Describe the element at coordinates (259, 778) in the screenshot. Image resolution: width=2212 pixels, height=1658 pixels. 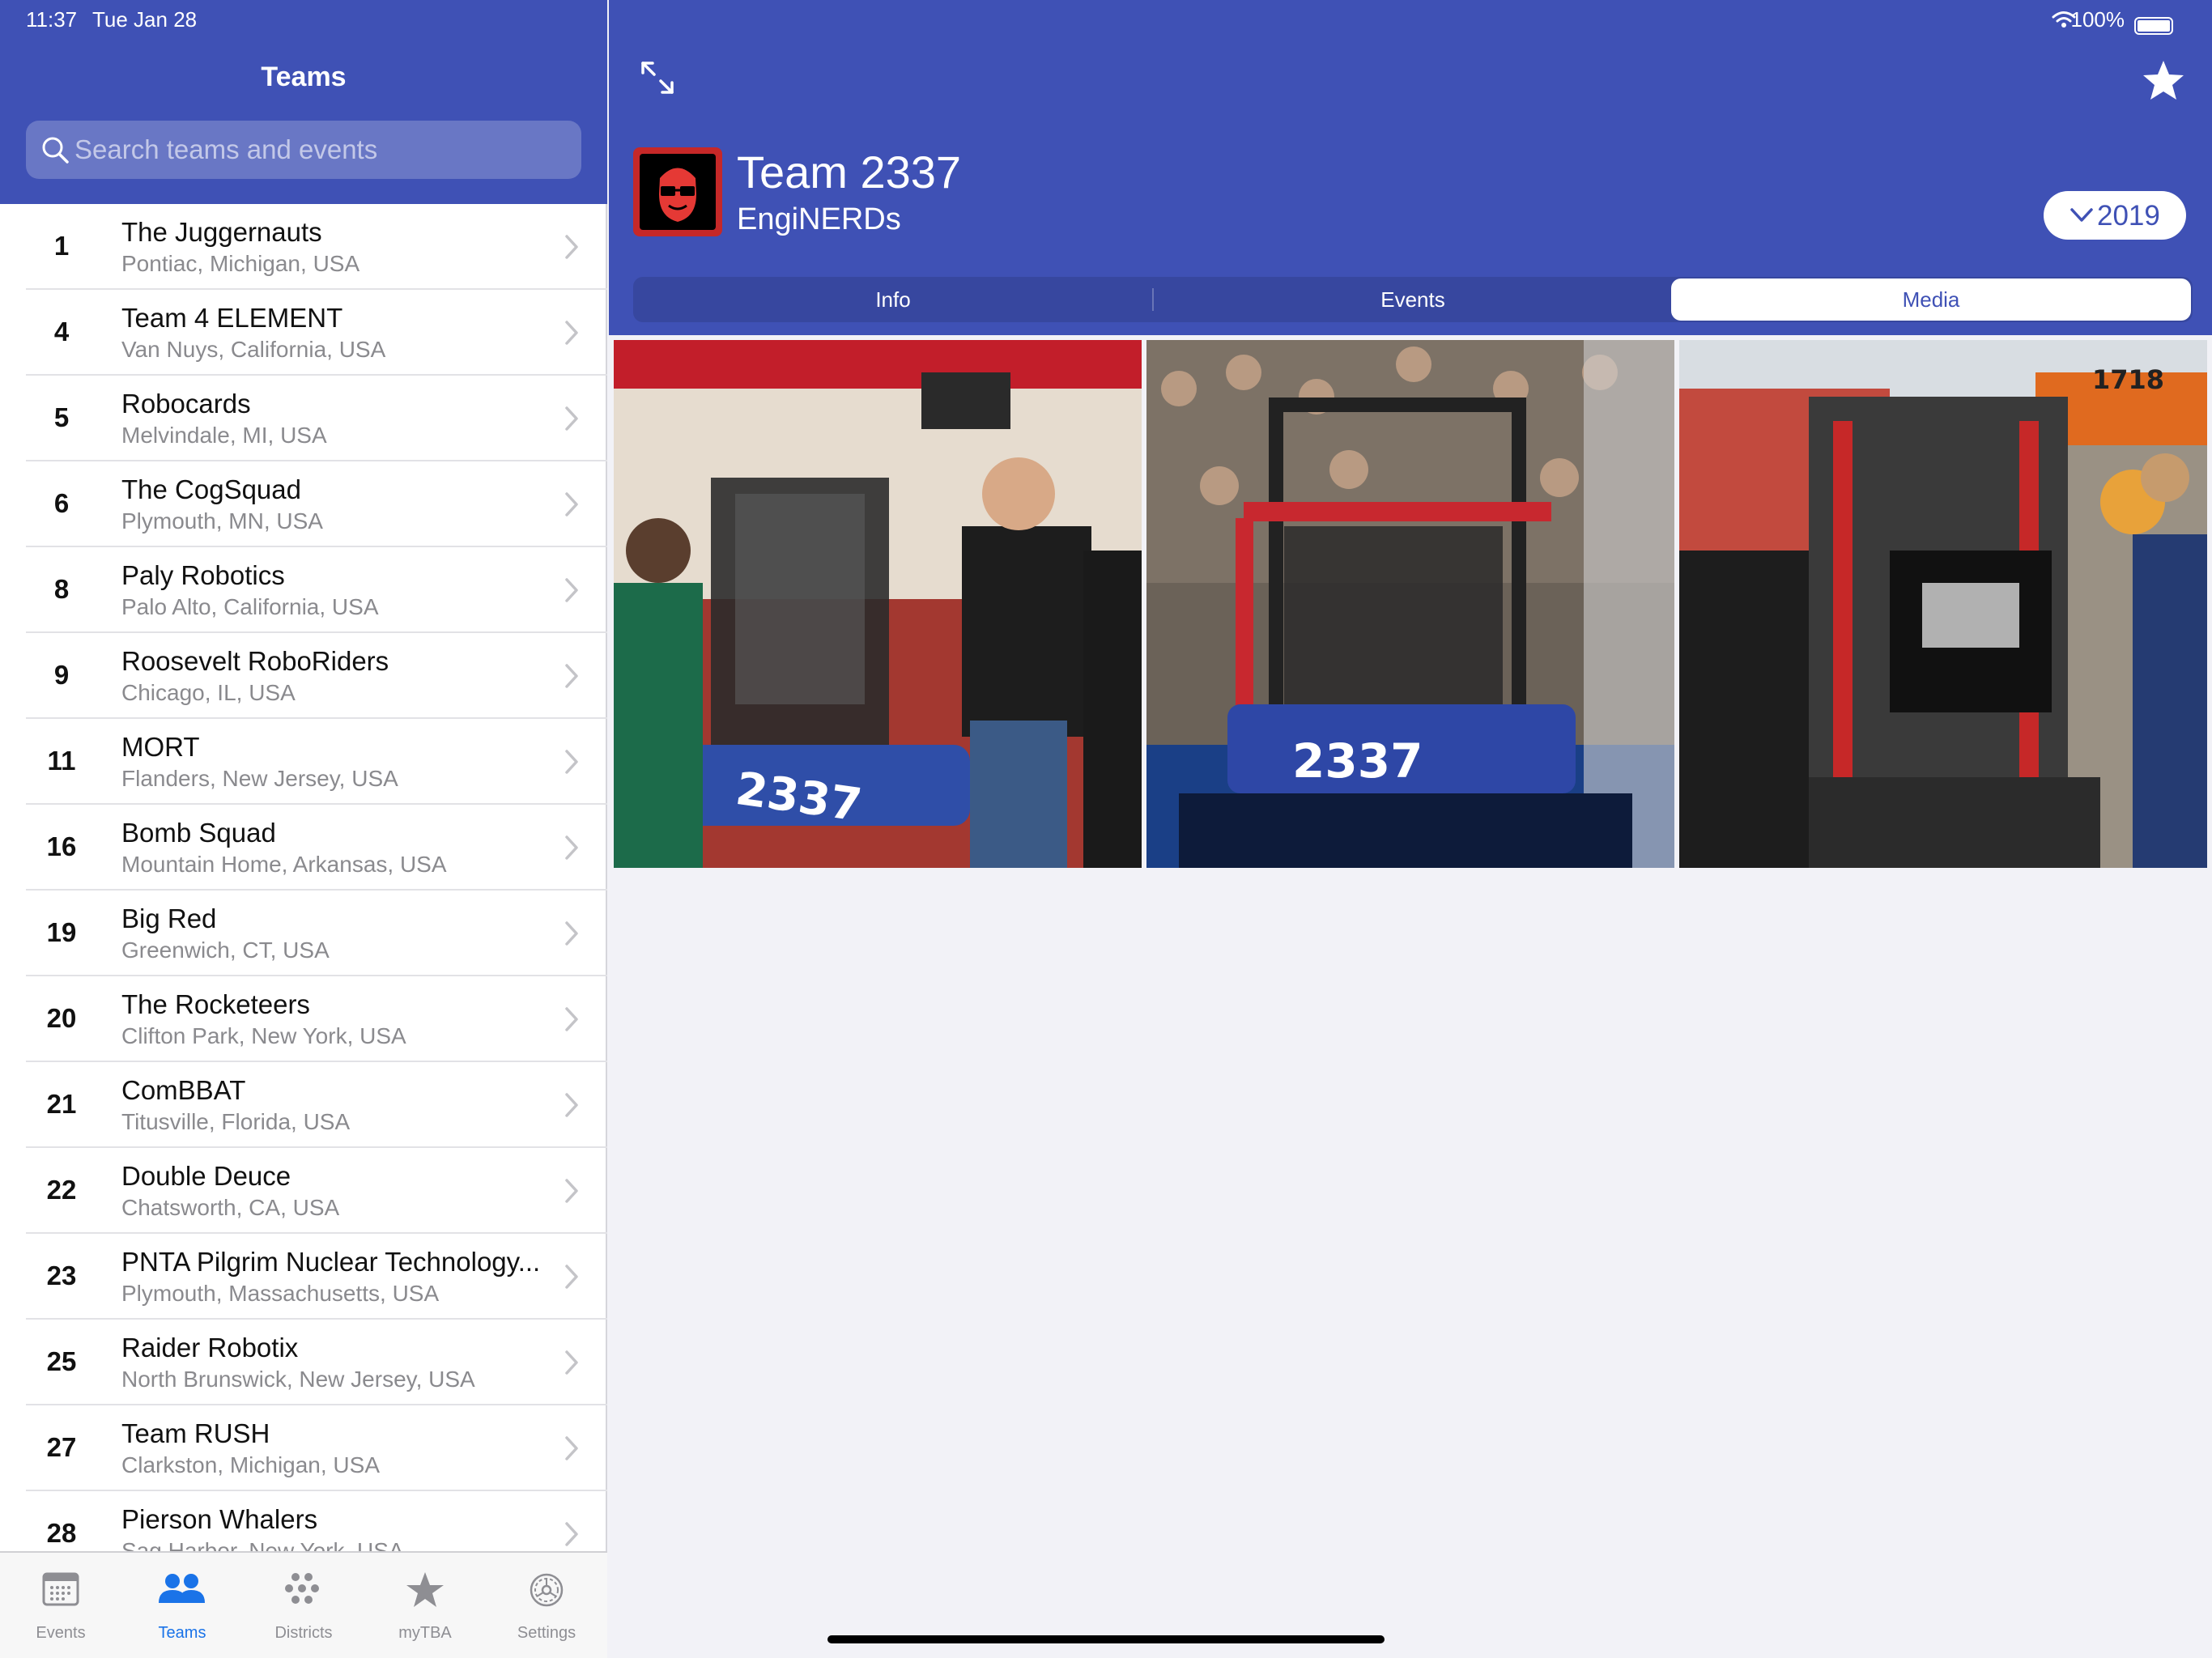
I see `team-location: Flanders, New Jersey, USA` at that location.